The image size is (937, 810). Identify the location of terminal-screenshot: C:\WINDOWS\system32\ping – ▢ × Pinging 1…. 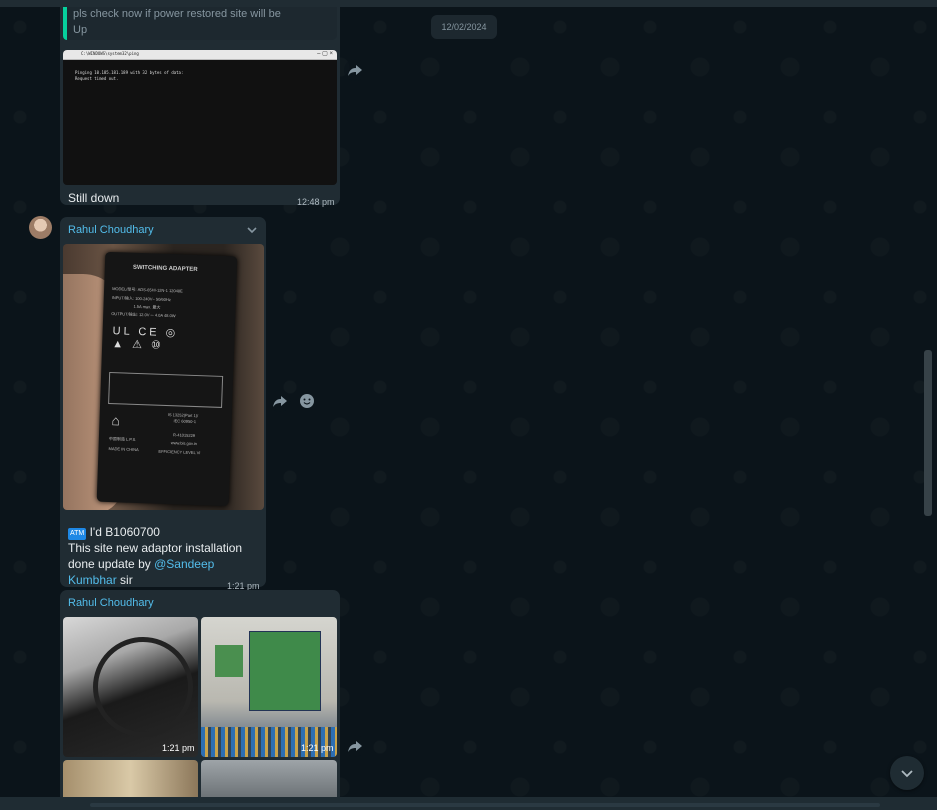
(200, 117).